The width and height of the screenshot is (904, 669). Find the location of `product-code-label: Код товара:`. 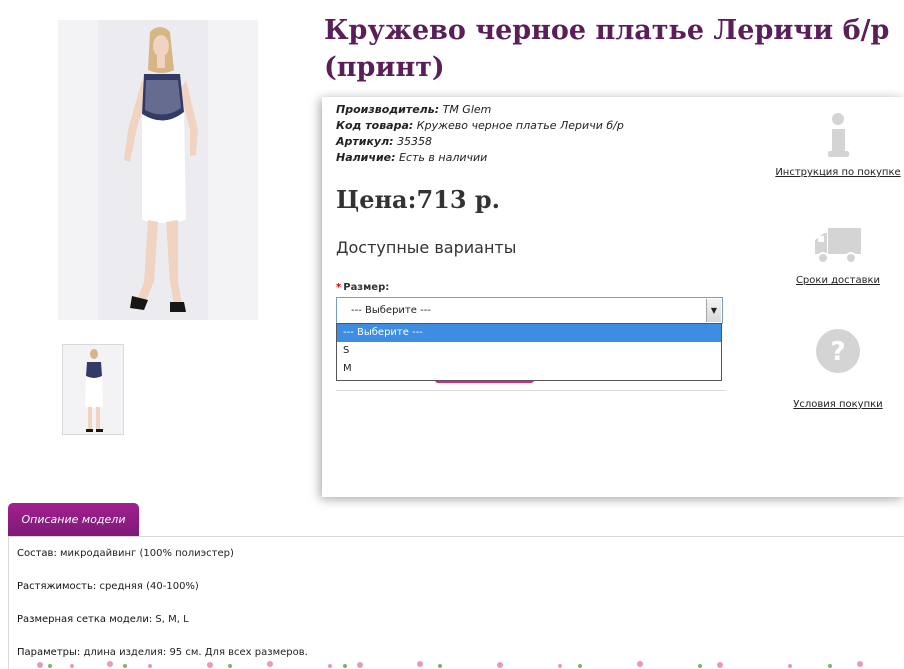

product-code-label: Код товара: is located at coordinates (375, 125).